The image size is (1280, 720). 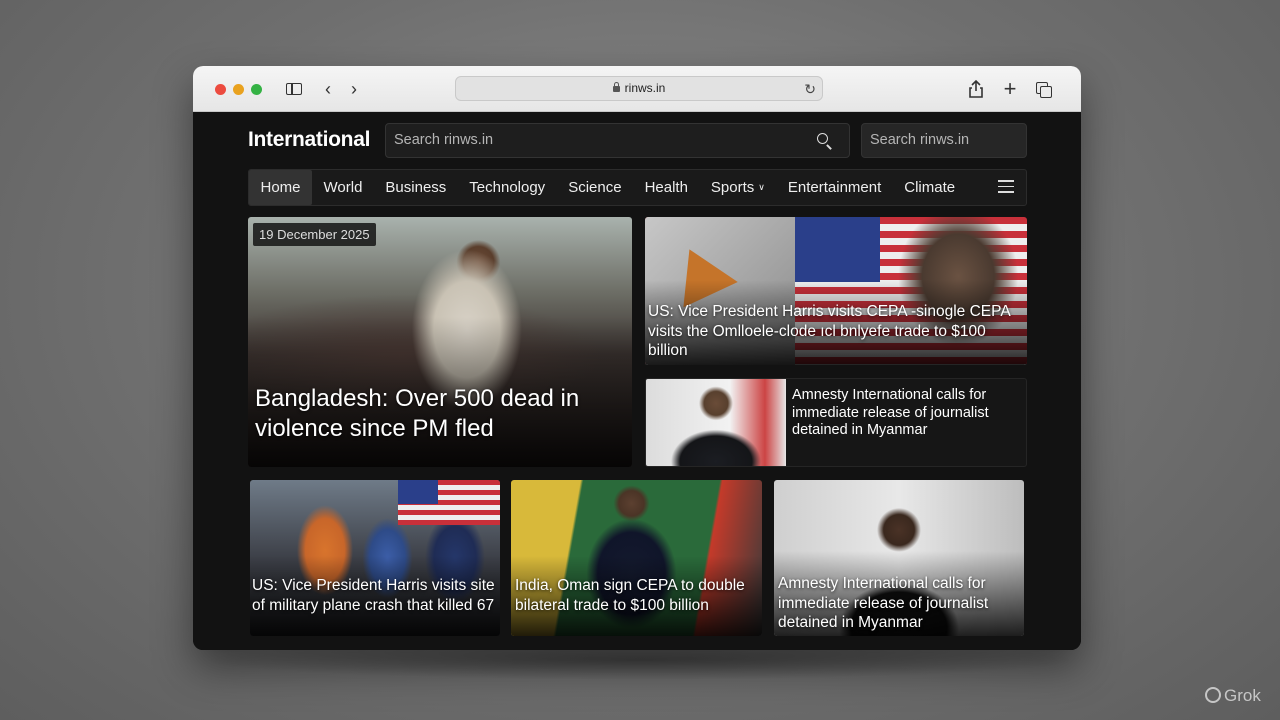 I want to click on secondary-search-box, so click(x=944, y=140).